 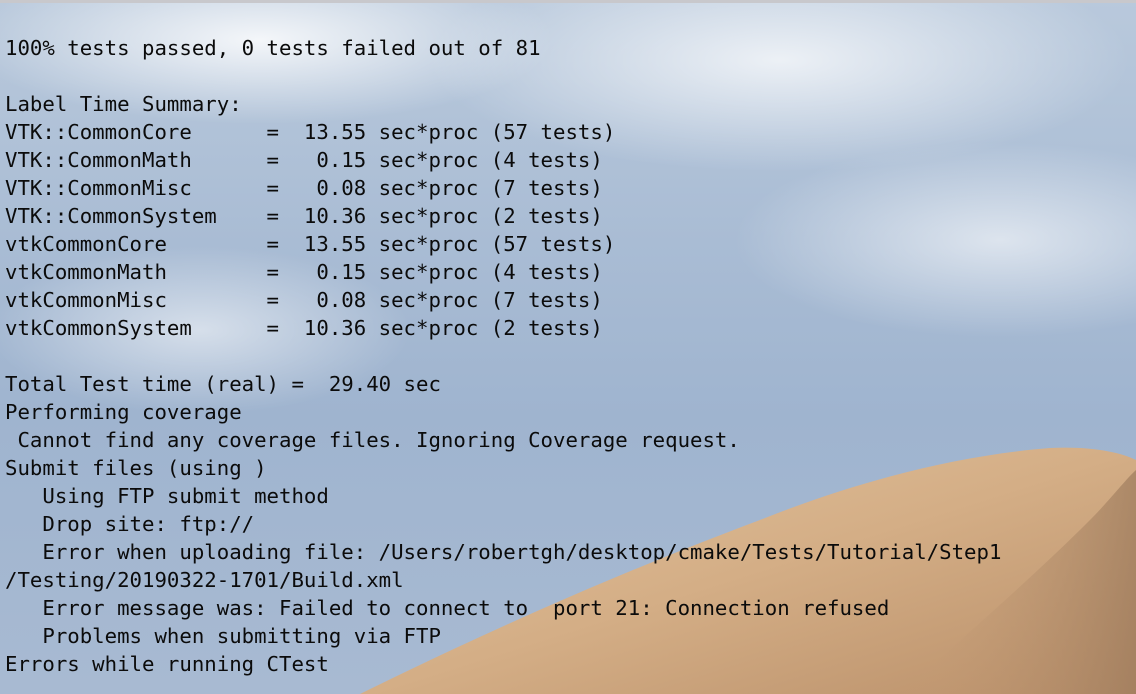 What do you see at coordinates (568, 1) in the screenshot?
I see `window-top-edge` at bounding box center [568, 1].